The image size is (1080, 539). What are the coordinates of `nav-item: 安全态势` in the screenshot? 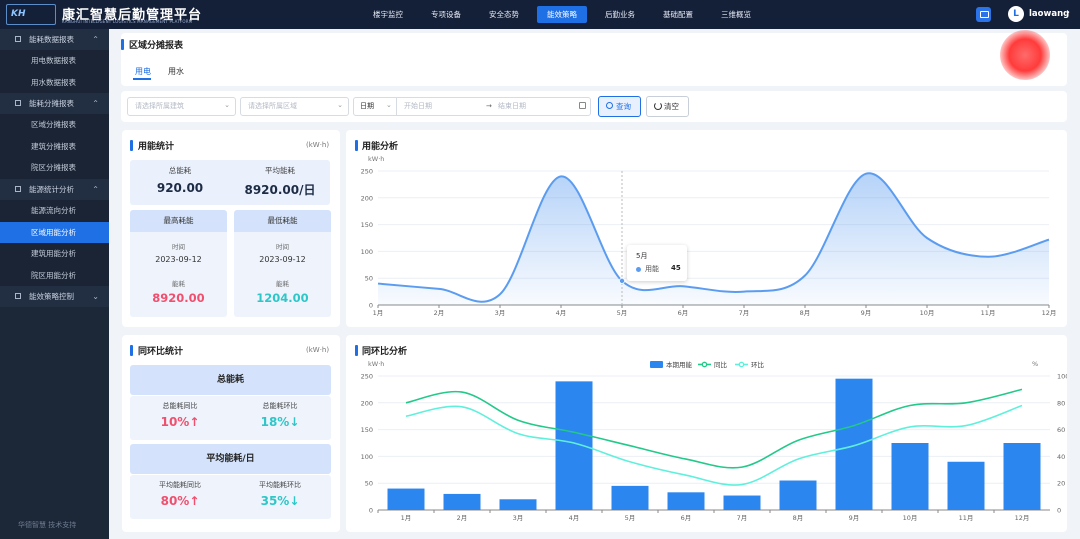 It's located at (504, 14).